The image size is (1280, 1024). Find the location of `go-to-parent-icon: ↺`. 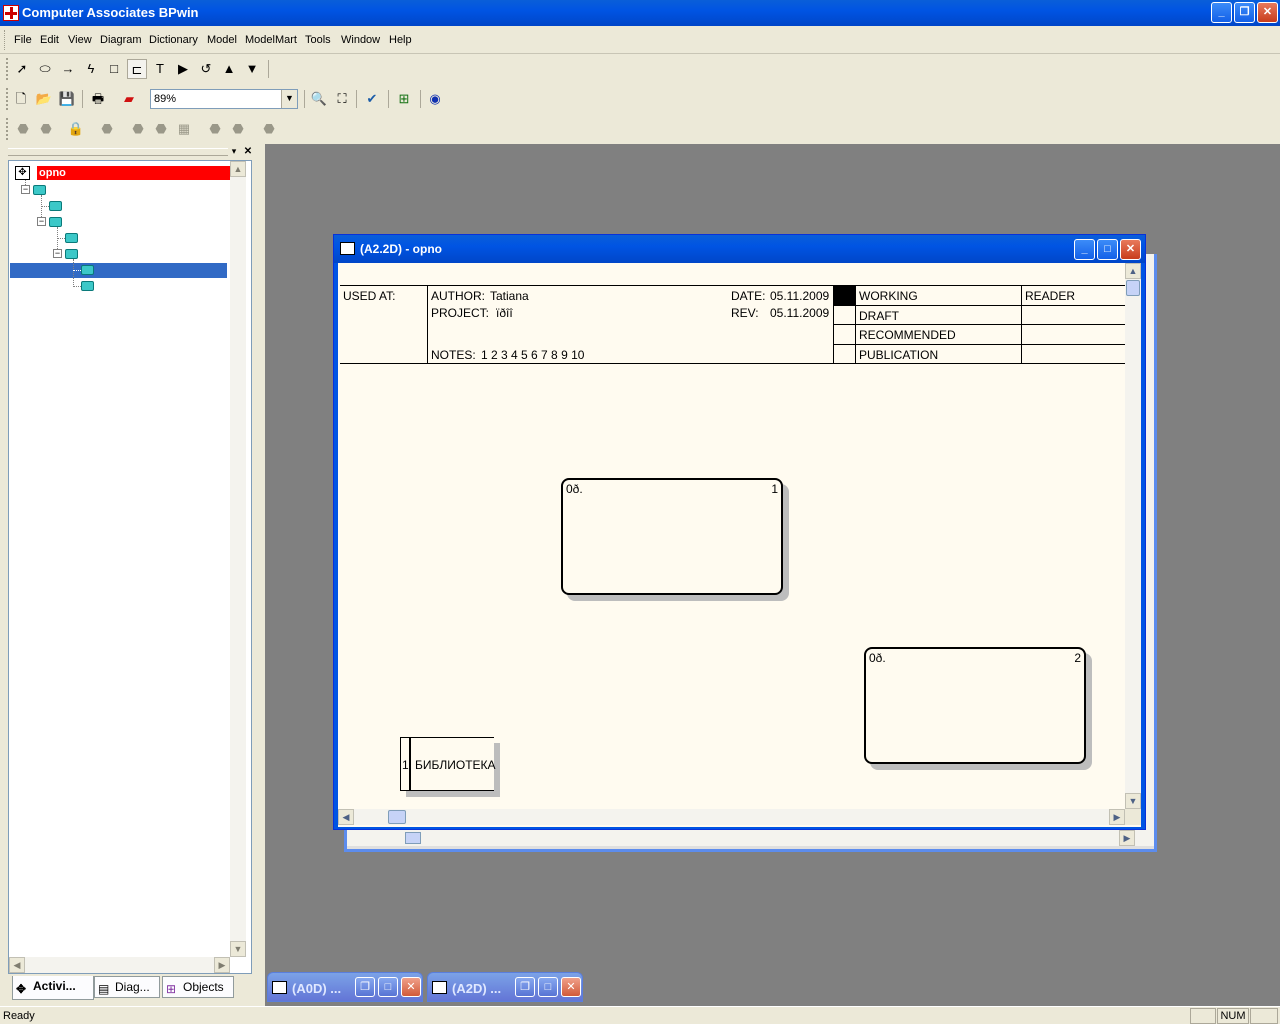

go-to-parent-icon: ↺ is located at coordinates (206, 69).